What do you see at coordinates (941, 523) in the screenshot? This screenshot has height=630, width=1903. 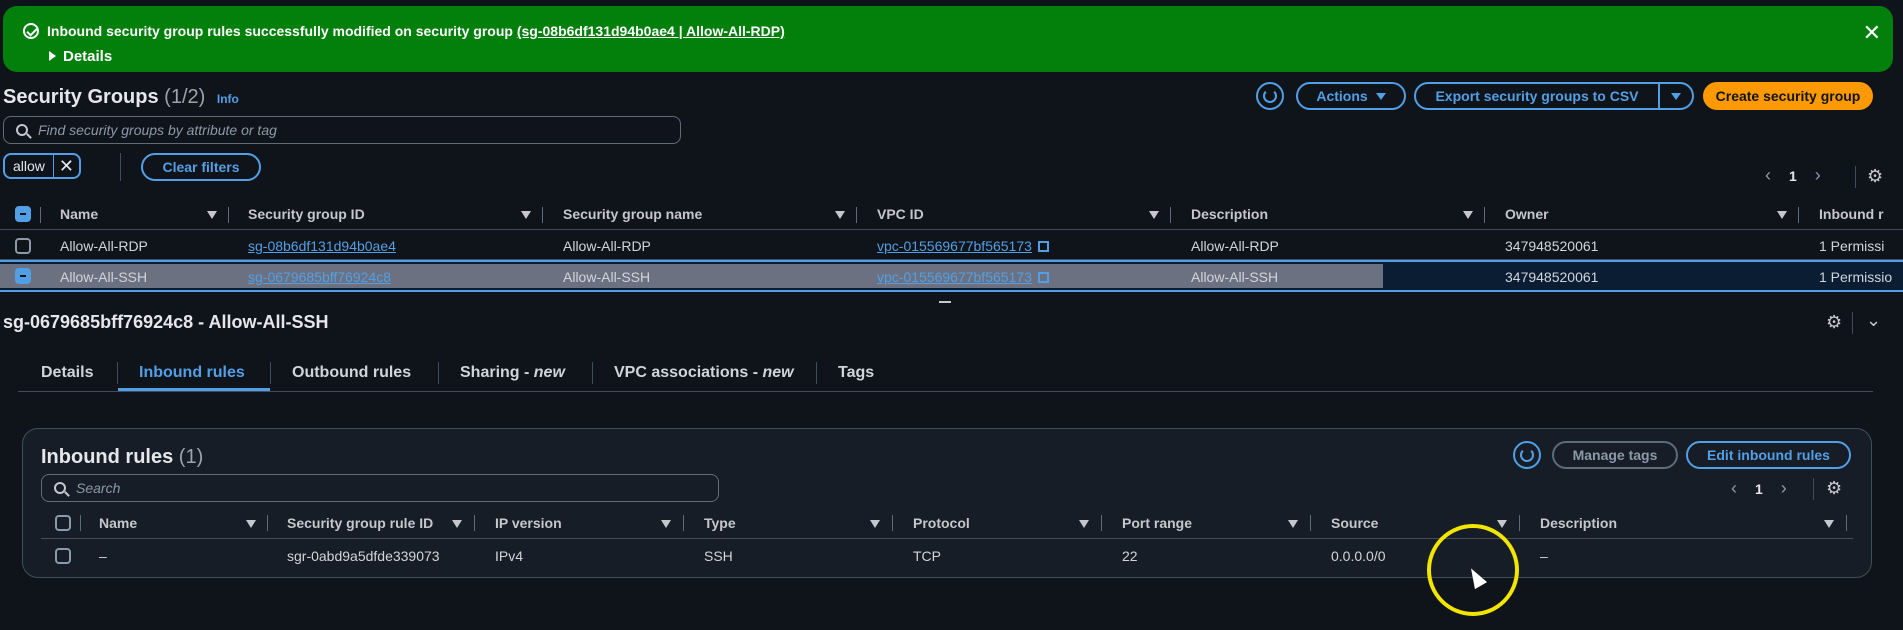 I see `col-protocol: Protocol` at bounding box center [941, 523].